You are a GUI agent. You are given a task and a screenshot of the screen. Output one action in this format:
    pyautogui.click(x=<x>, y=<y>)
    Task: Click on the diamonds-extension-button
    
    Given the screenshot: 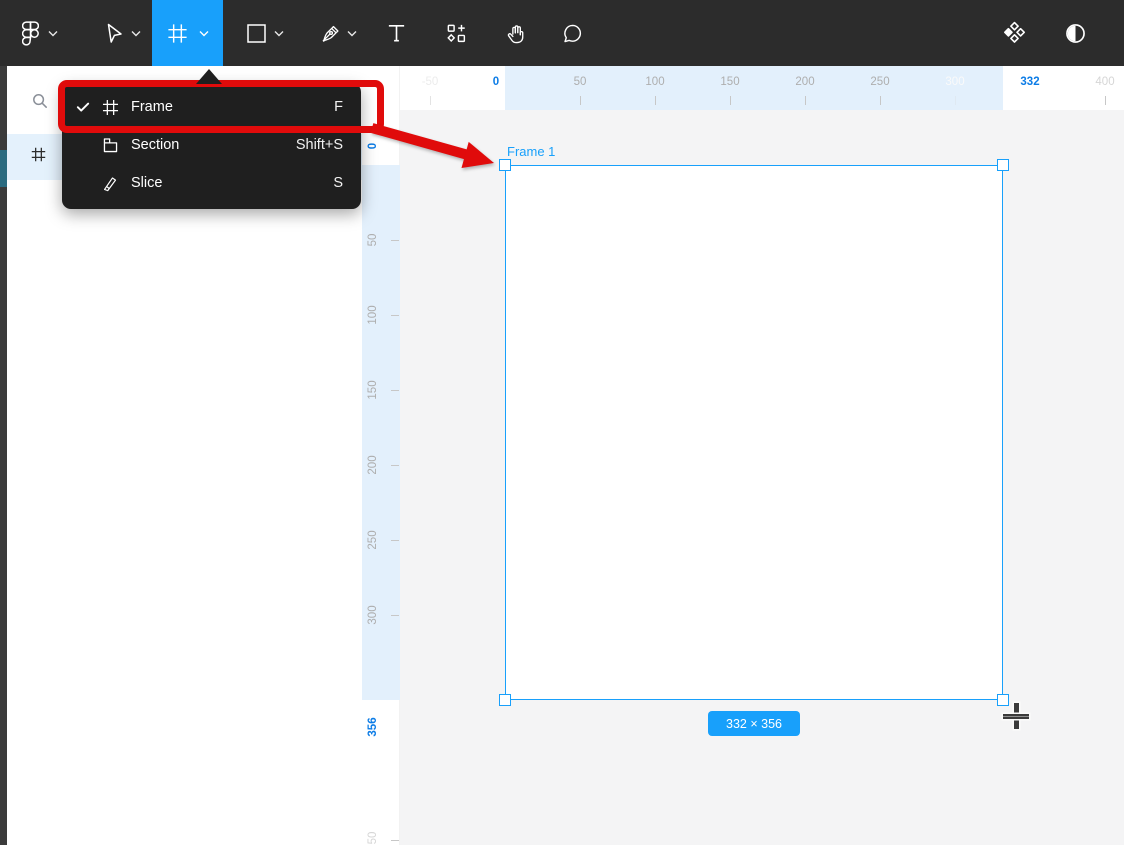 What is the action you would take?
    pyautogui.click(x=1014, y=33)
    